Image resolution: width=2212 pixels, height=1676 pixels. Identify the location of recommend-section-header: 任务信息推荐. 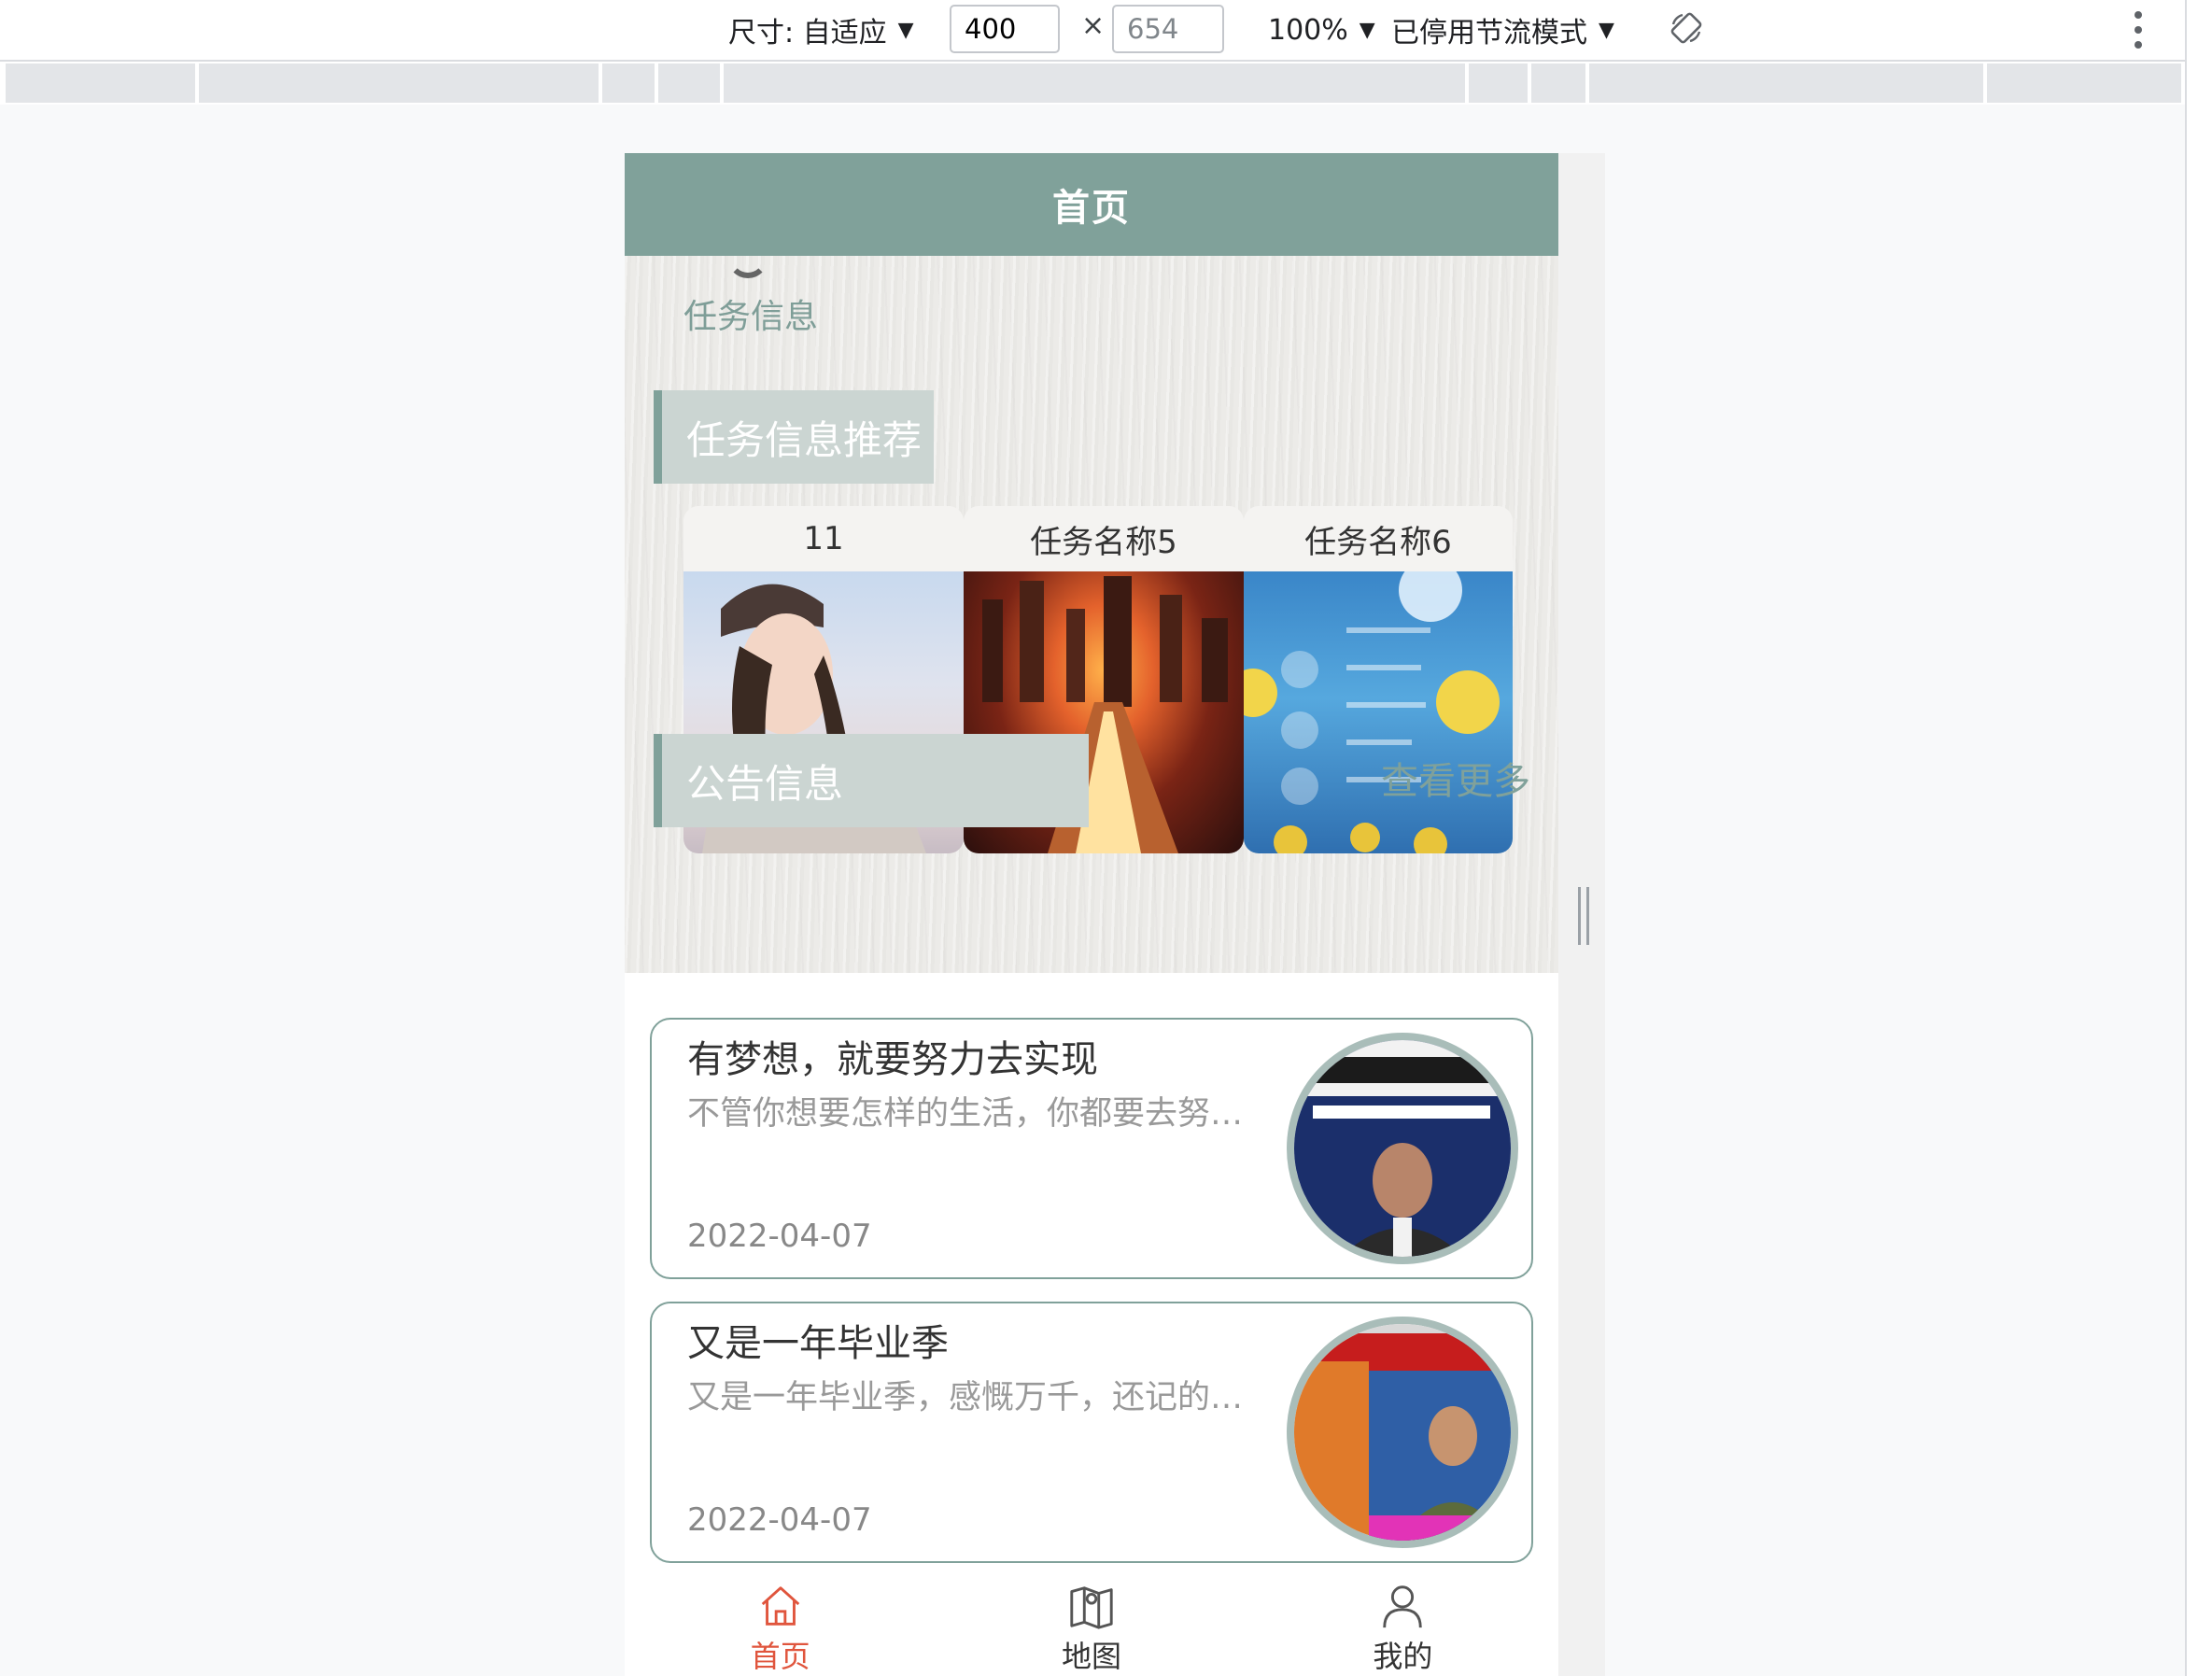
(794, 437).